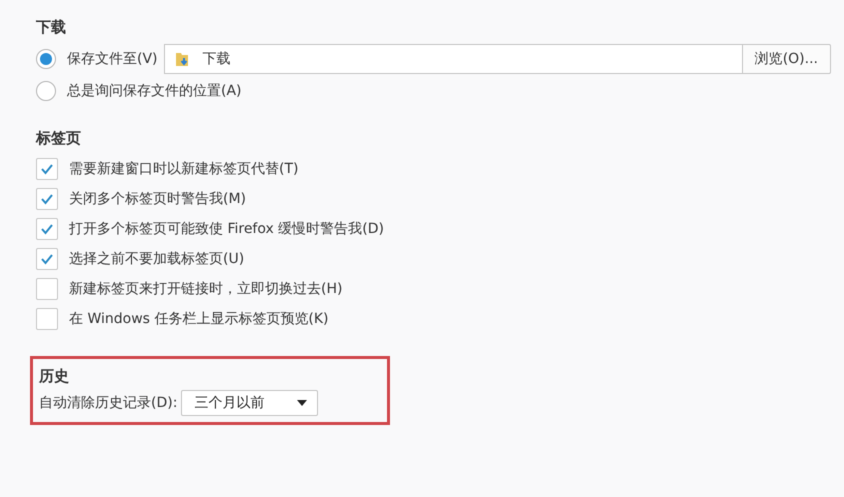  I want to click on option-label: 关闭多个标签页时警告我(M), so click(157, 199).